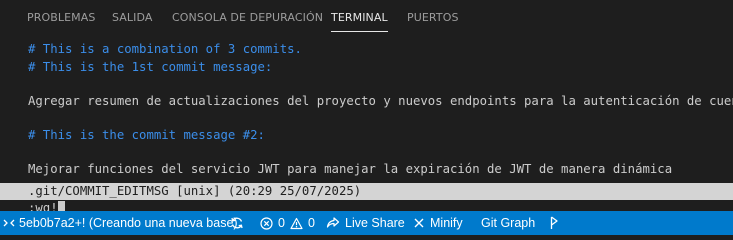  I want to click on branch-label: 5eb0b7a2+! (Creando una nueva base), so click(128, 223).